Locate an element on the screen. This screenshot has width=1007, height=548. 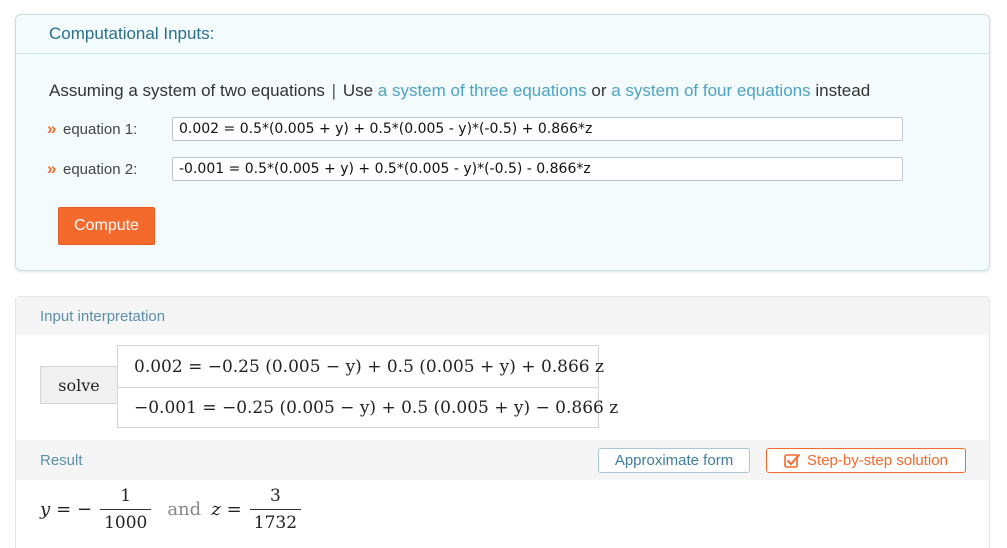
result-content: y = − 1 1000 and z = 3 1732 is located at coordinates (502, 512).